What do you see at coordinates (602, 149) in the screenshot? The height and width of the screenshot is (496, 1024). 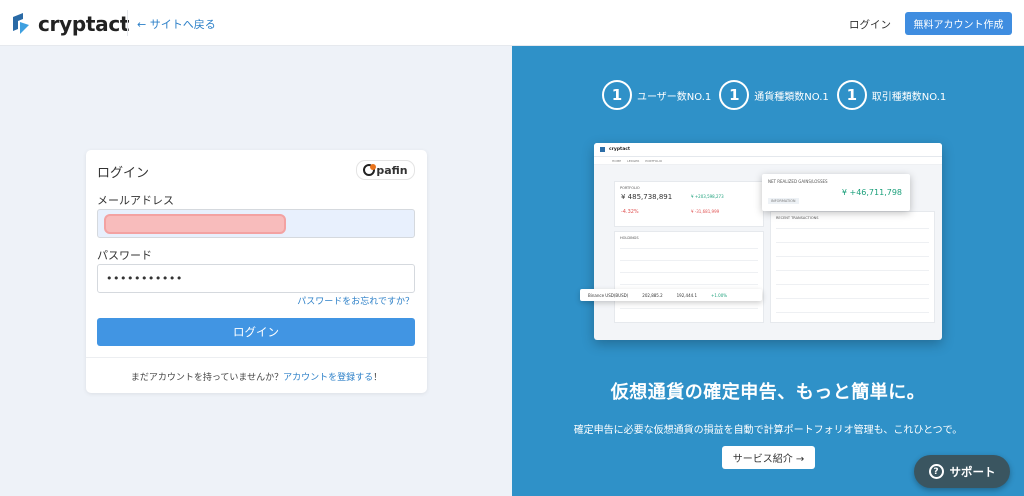 I see `mock-logo-icon` at bounding box center [602, 149].